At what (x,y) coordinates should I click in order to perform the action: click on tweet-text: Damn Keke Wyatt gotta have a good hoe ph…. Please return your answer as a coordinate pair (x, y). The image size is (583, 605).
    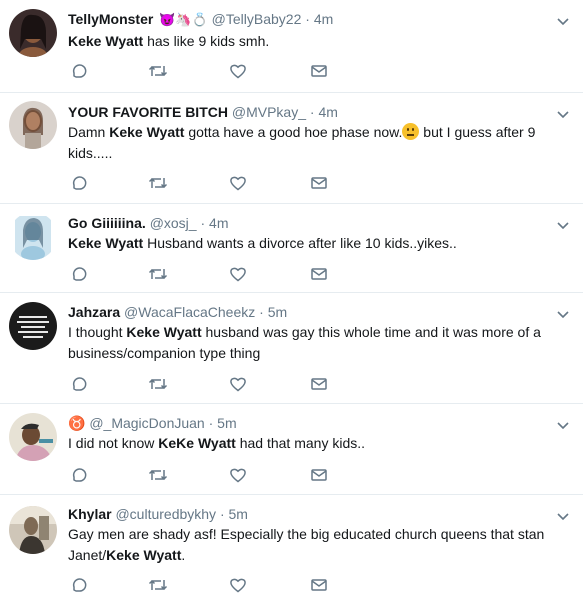
    Looking at the image, I should click on (302, 142).